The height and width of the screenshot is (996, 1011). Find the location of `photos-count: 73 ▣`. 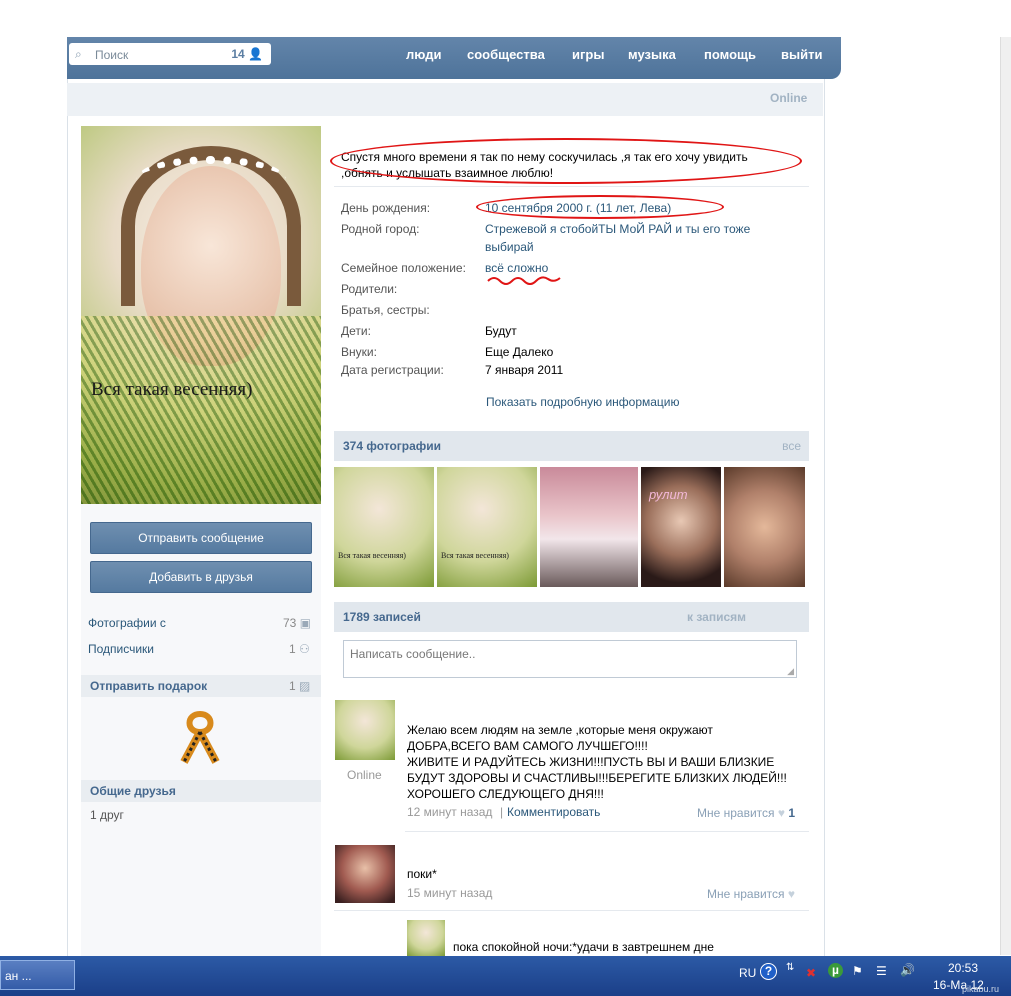

photos-count: 73 ▣ is located at coordinates (297, 623).